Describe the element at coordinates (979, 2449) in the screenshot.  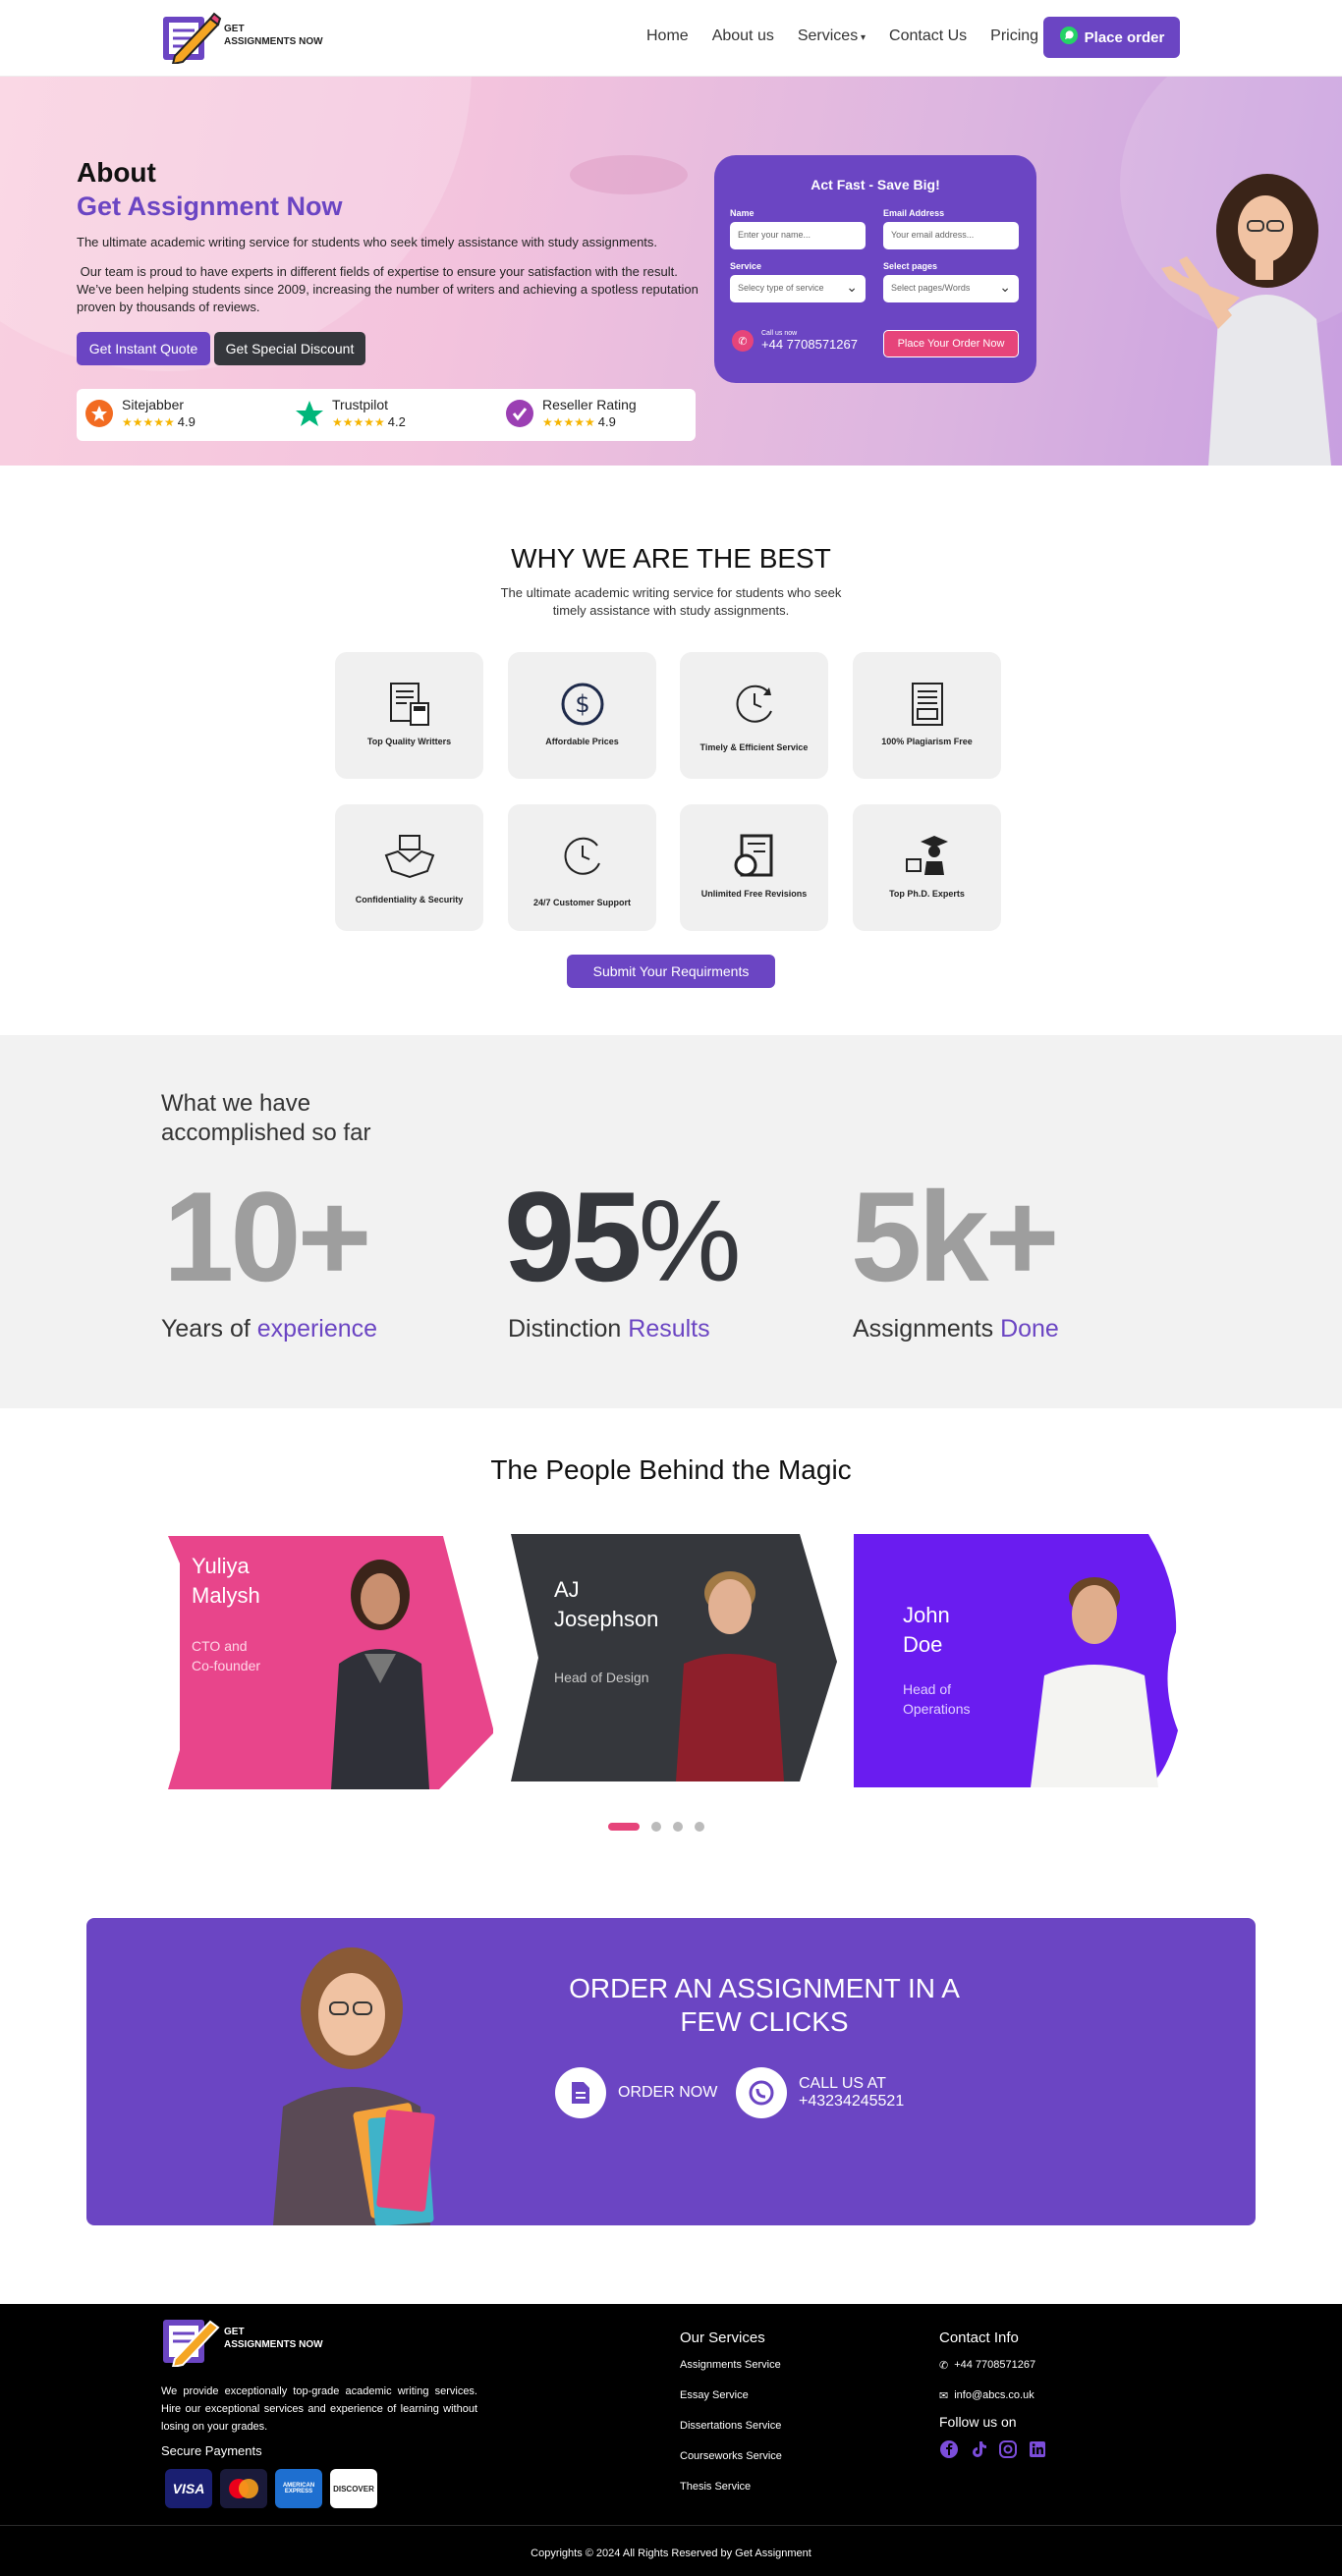
I see `tiktok-icon` at that location.